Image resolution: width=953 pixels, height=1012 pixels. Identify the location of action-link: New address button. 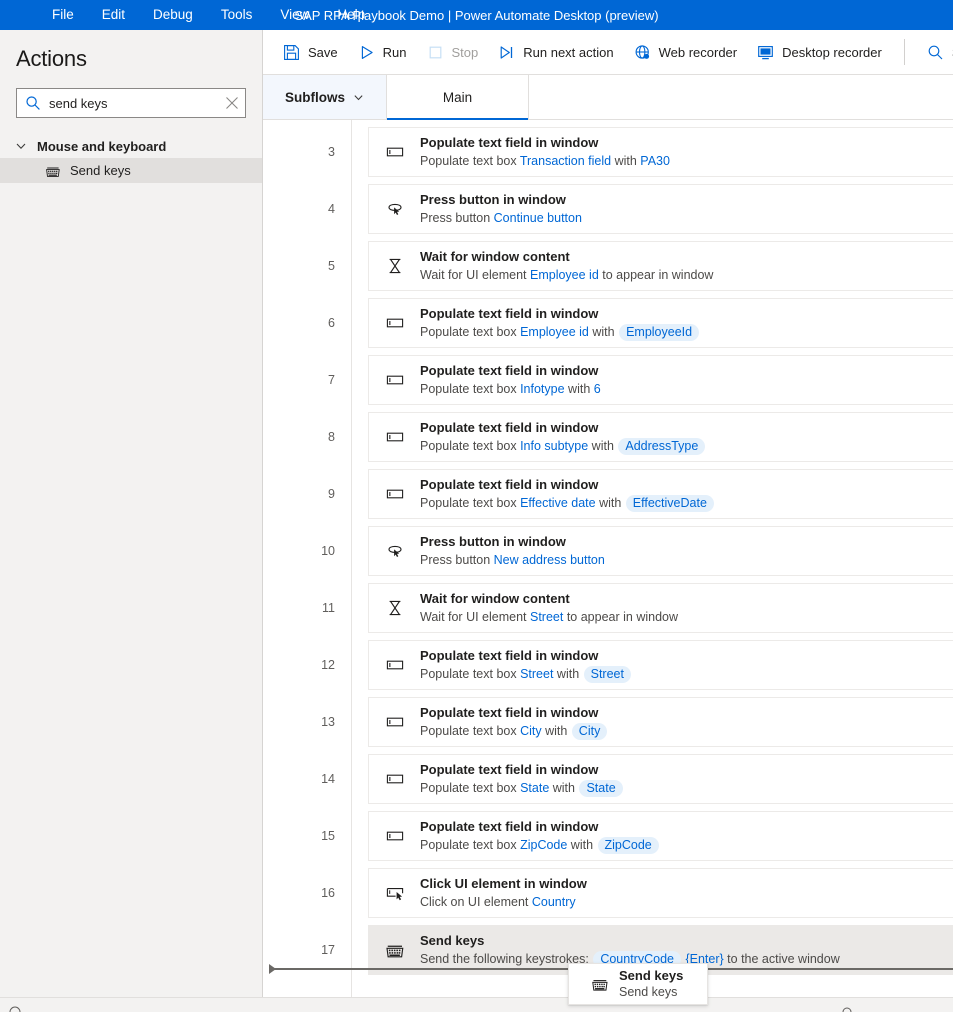
(549, 560).